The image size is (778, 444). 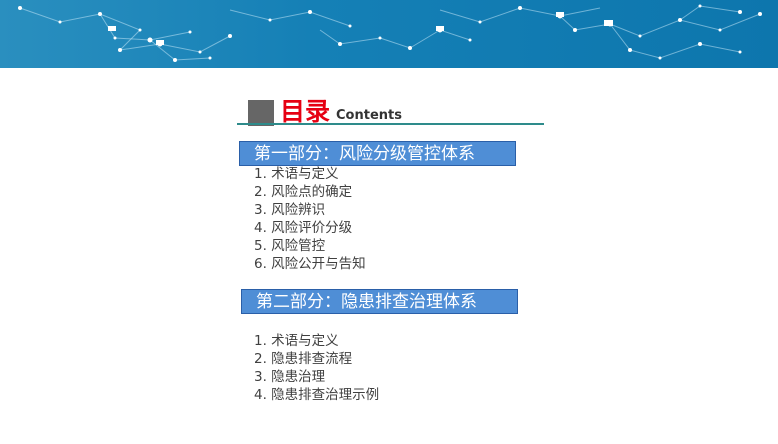 What do you see at coordinates (303, 192) in the screenshot?
I see `list-item: 2. 风险点的确定` at bounding box center [303, 192].